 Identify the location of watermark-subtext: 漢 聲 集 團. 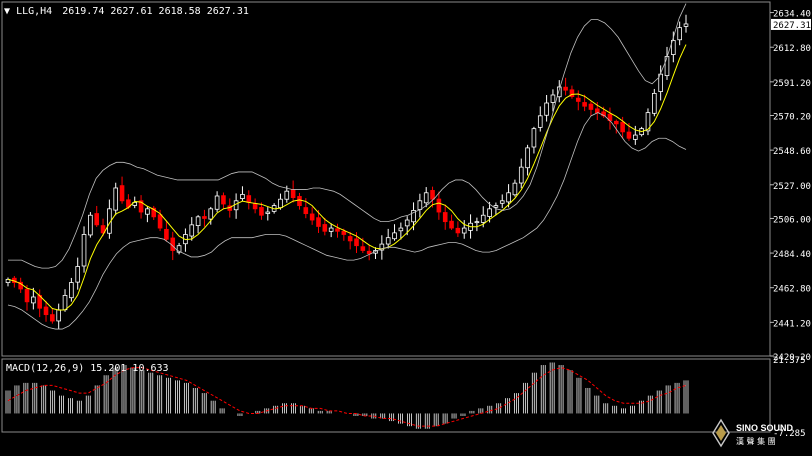
(756, 441).